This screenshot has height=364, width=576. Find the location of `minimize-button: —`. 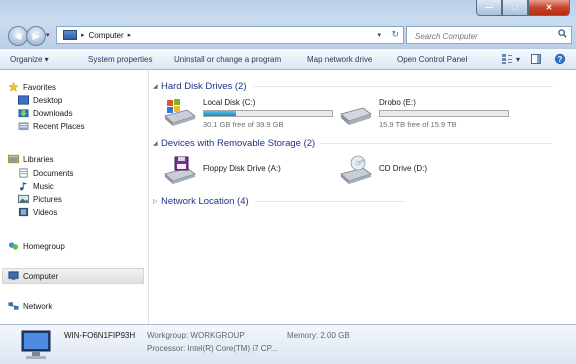

minimize-button: — is located at coordinates (489, 8).